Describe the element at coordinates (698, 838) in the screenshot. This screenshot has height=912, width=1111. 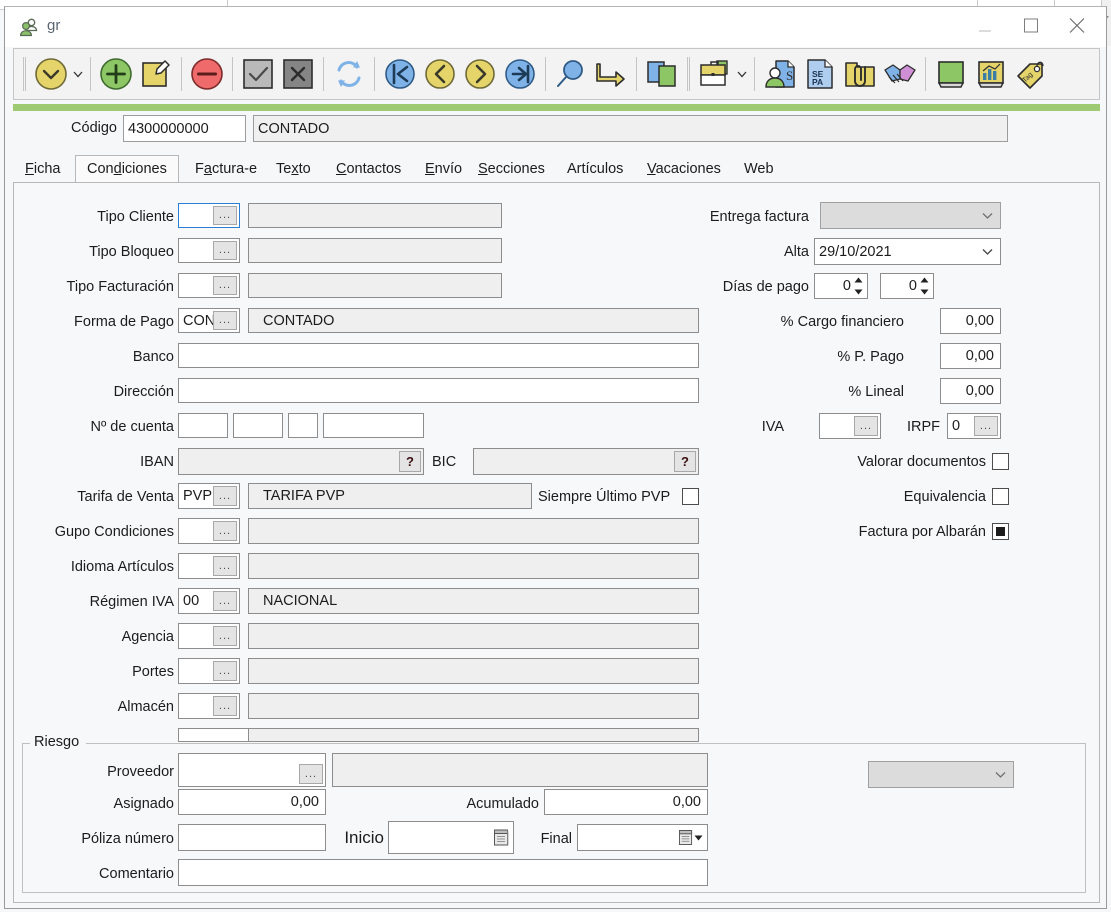
I see `chevron-down-icon` at that location.